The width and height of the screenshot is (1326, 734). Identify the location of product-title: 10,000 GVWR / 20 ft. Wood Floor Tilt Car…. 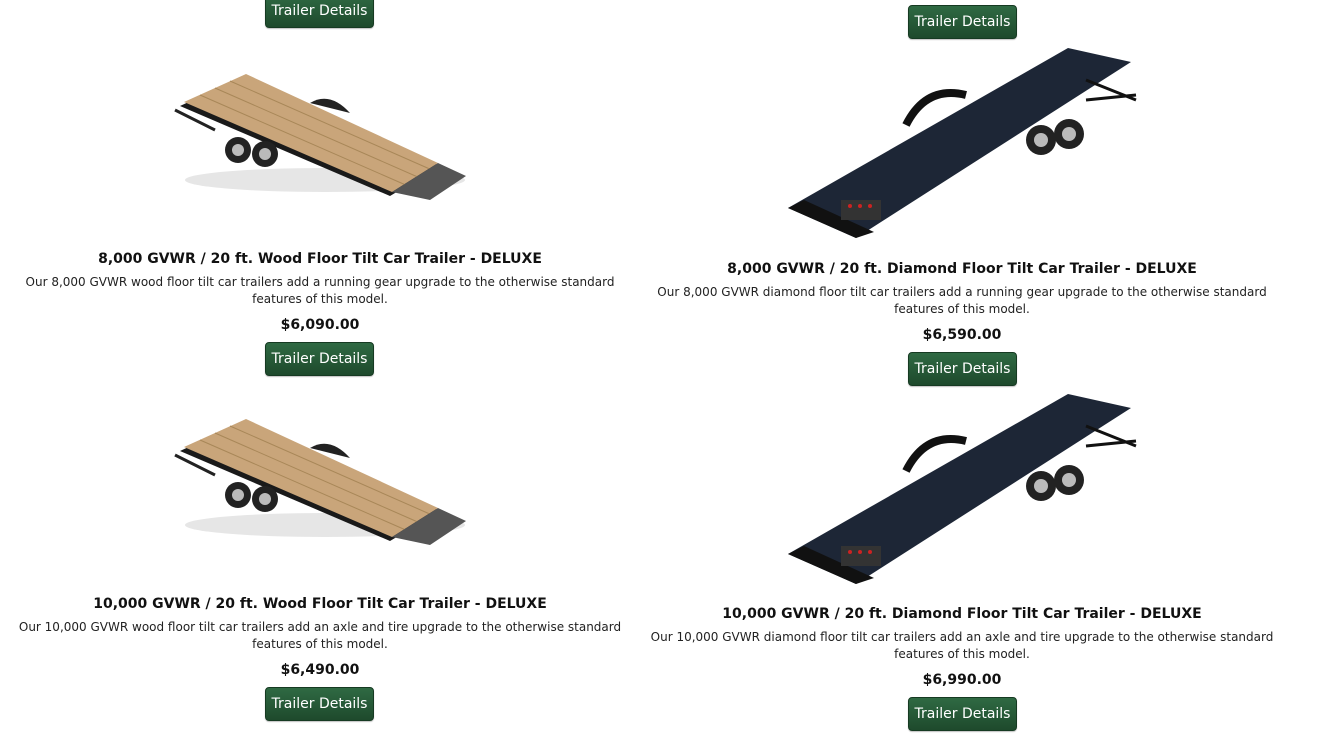
(320, 604).